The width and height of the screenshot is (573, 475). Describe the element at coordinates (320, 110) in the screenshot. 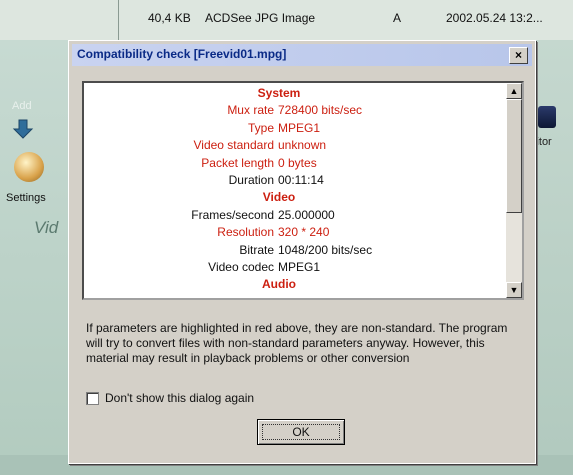

I see `parameter-value: 728400 bits/sec` at that location.